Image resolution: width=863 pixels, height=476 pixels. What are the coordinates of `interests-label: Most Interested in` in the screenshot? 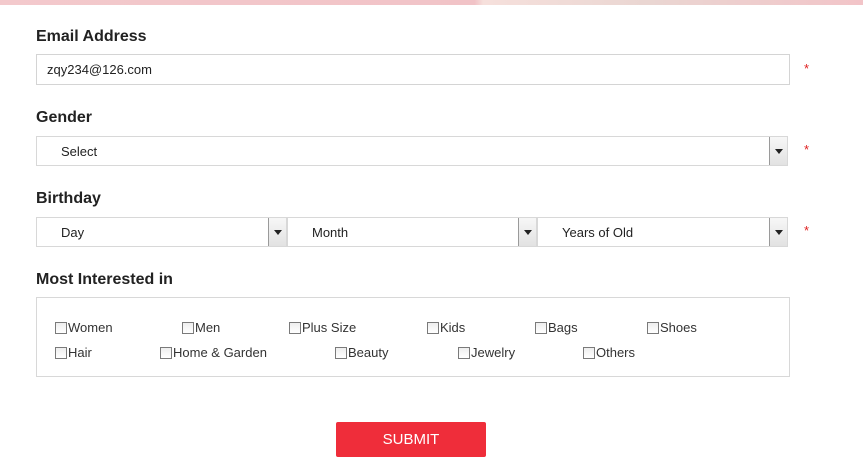 It's located at (104, 279).